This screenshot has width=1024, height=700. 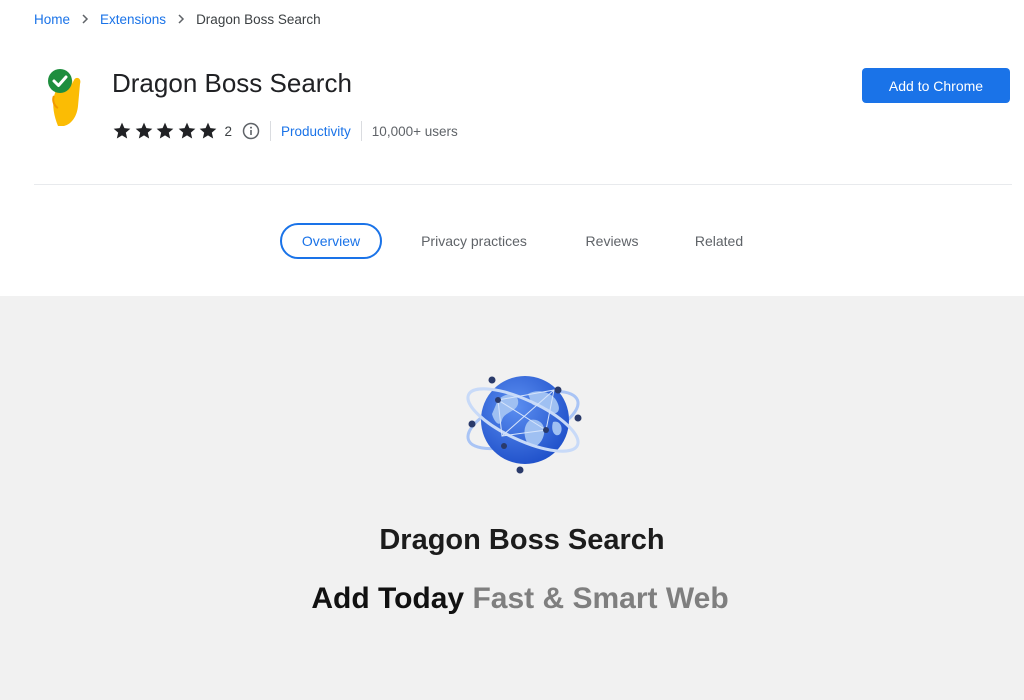 I want to click on header-divider, so click(x=523, y=184).